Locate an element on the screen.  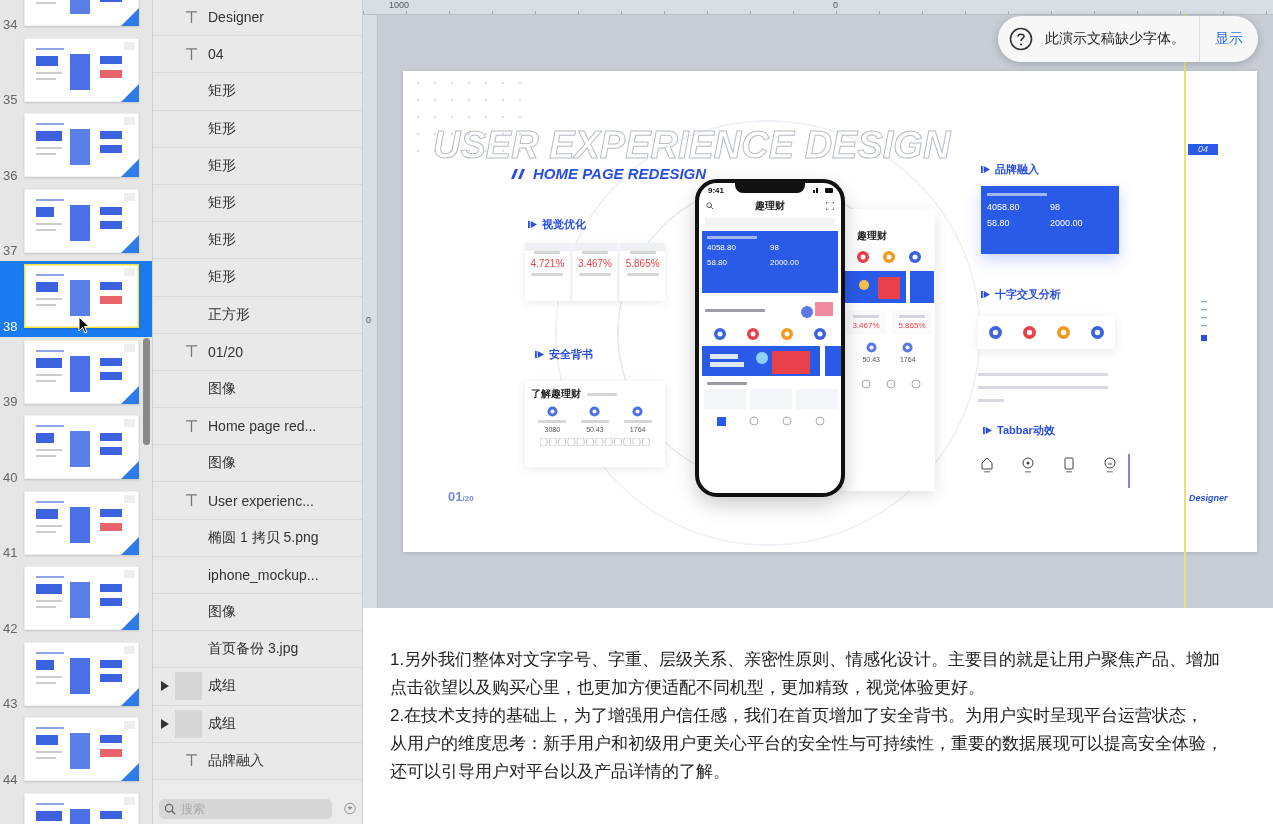
watermark-title: USER EXPERIENCE DESIGN is located at coordinates (692, 145).